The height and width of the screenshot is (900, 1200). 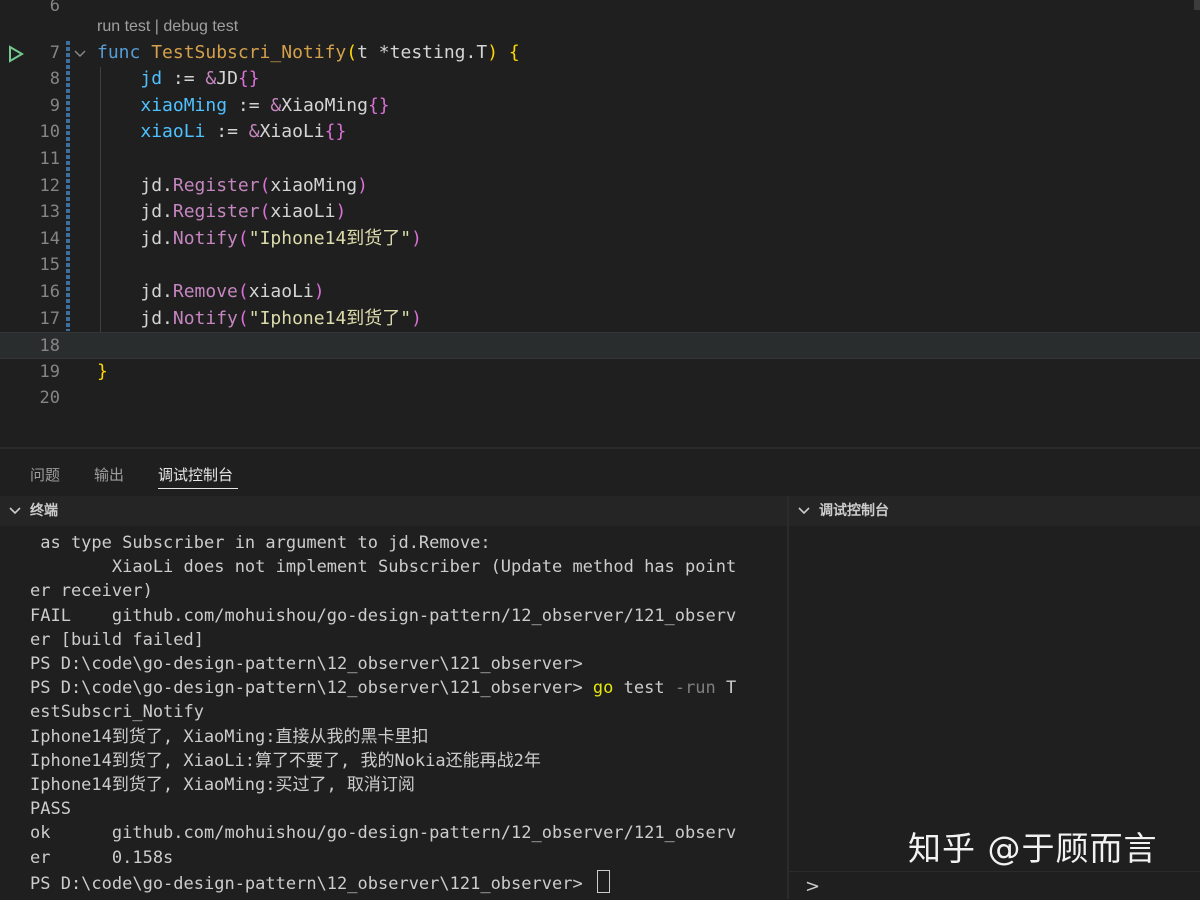 I want to click on debug-console-header: 调试控制台, so click(x=994, y=511).